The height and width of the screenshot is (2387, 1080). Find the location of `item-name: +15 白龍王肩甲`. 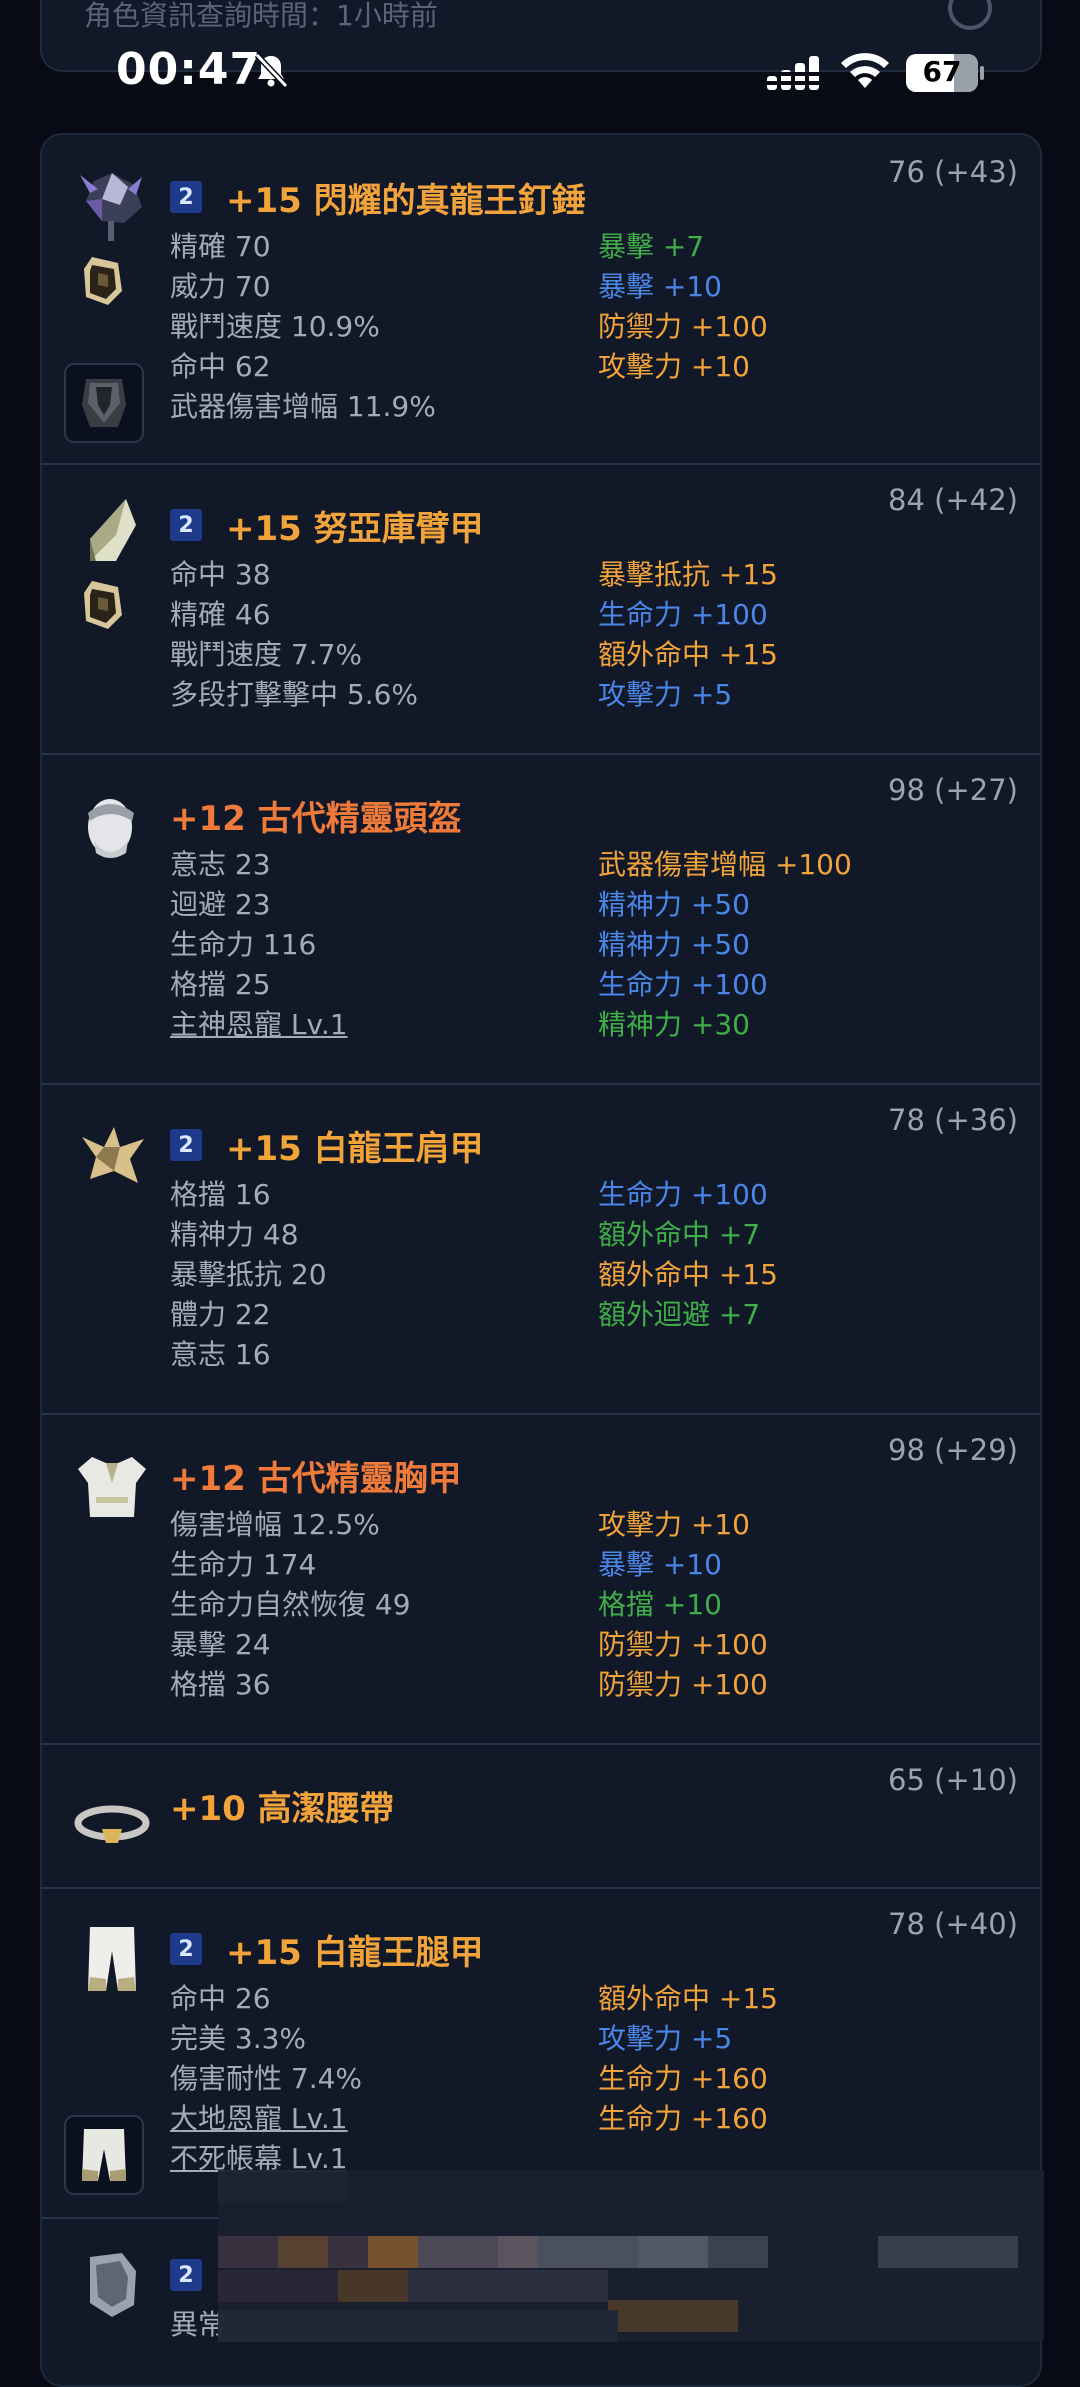

item-name: +15 白龍王肩甲 is located at coordinates (355, 1148).